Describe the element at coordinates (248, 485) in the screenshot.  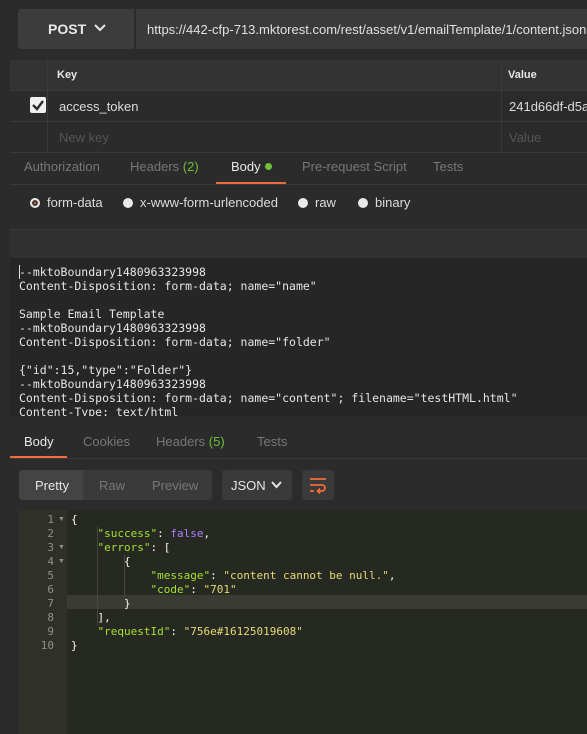
I see `format-label: JSON` at that location.